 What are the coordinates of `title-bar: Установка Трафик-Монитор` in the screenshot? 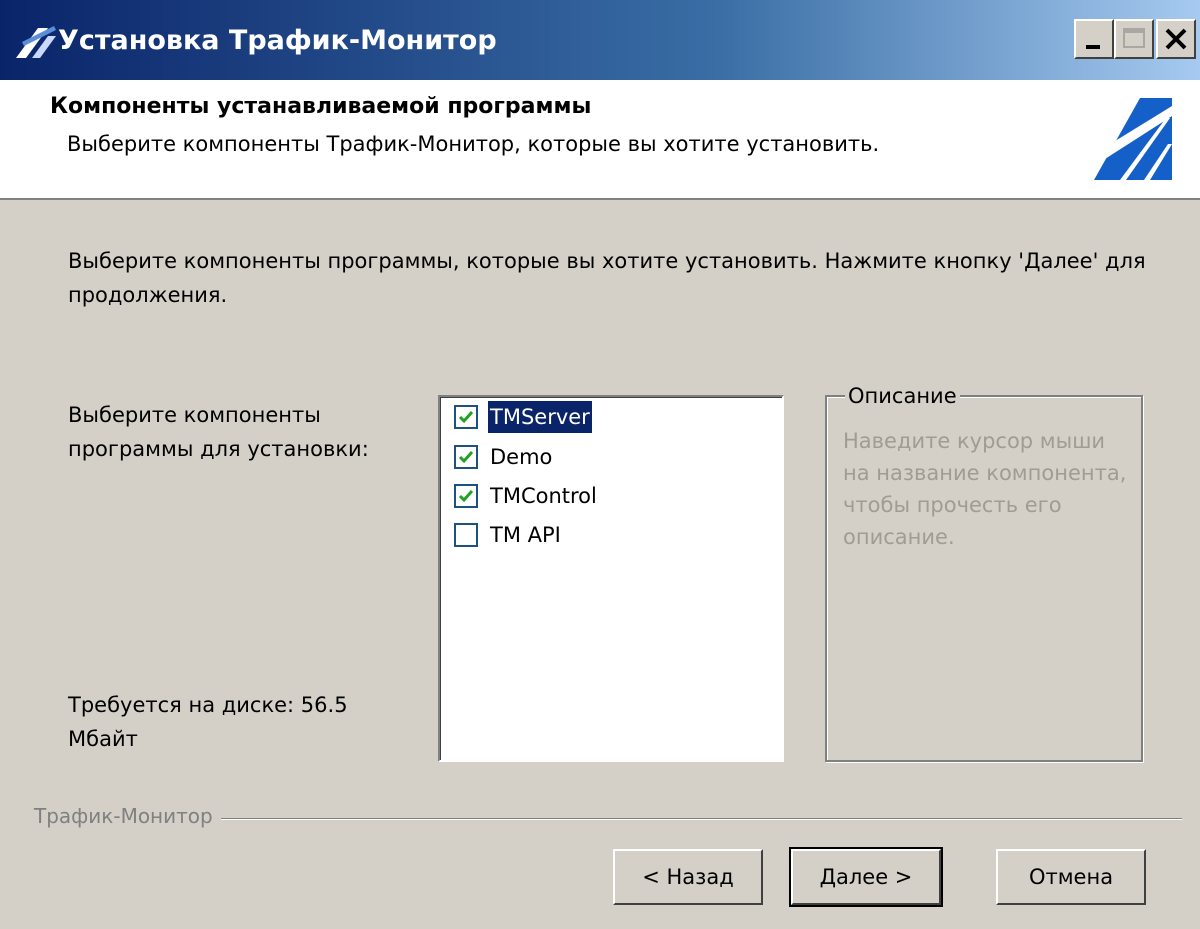 It's located at (600, 40).